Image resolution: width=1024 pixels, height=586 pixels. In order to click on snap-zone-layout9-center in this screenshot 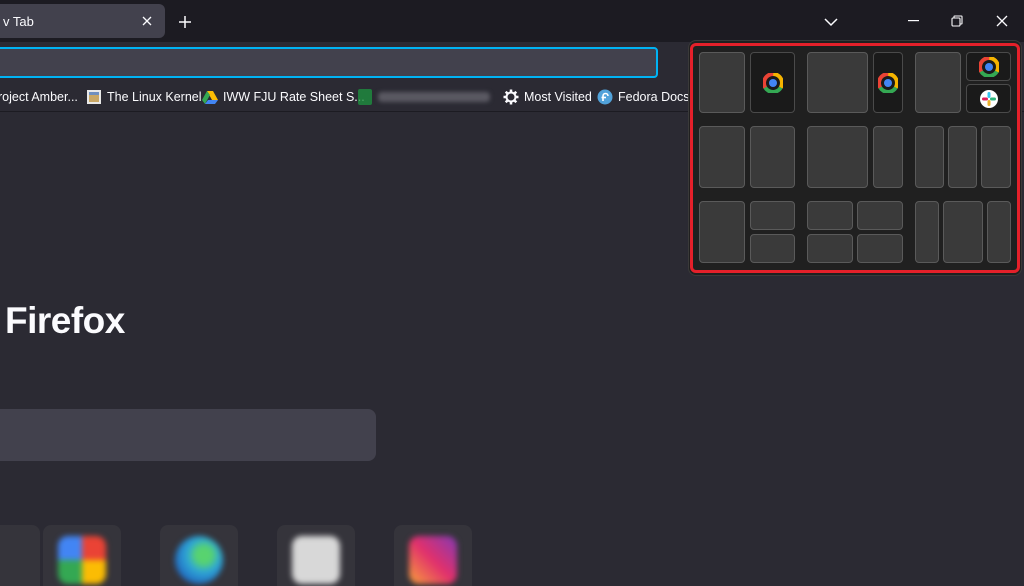, I will do `click(963, 232)`.